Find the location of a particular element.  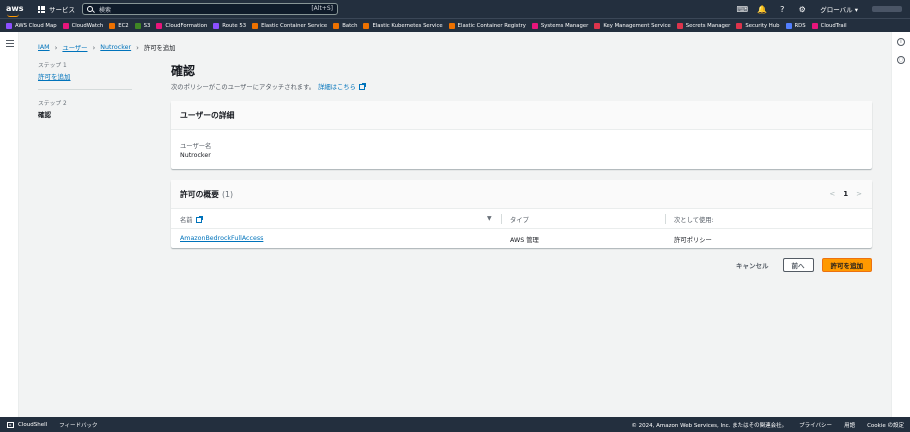

step-2-label: ステップ 2 is located at coordinates (52, 104).